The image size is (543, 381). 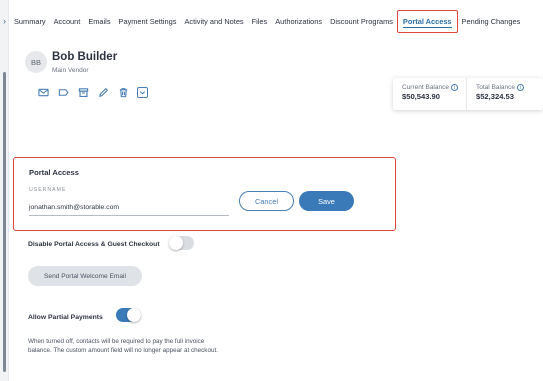 What do you see at coordinates (83, 92) in the screenshot?
I see `archive-icon` at bounding box center [83, 92].